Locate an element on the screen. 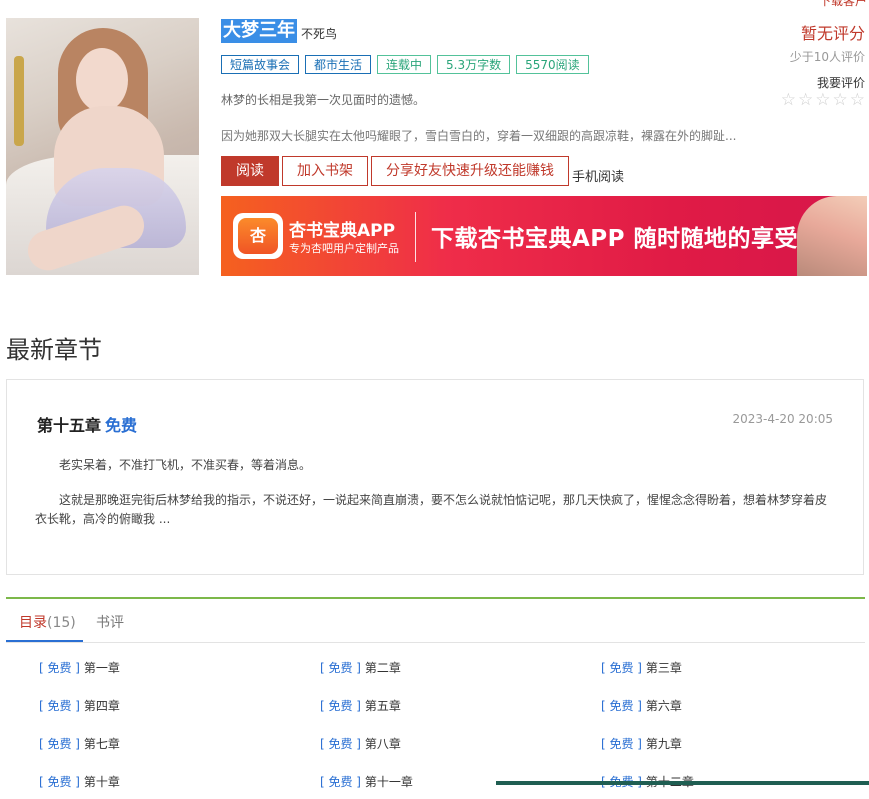 This screenshot has width=869, height=799. tab-toc-count: (15) is located at coordinates (61, 623).